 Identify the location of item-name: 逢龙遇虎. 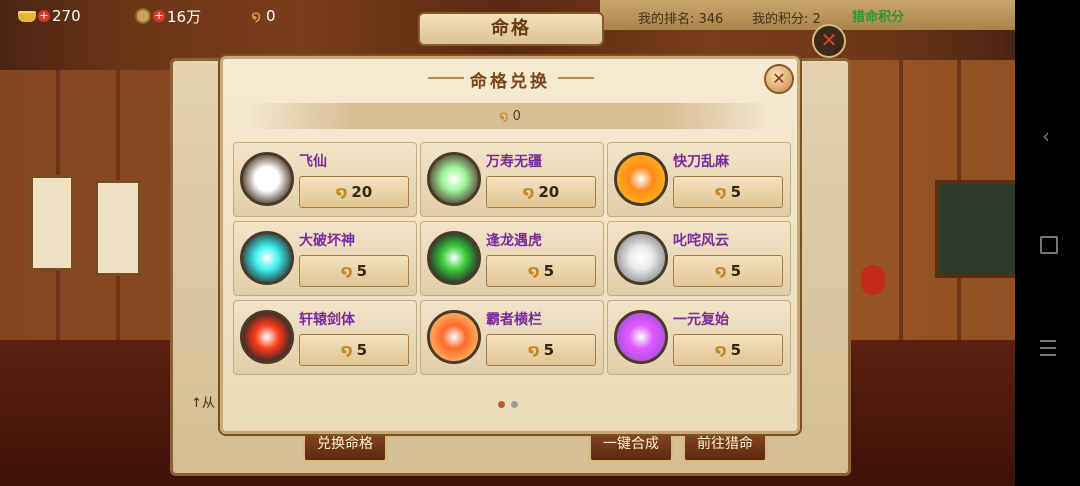
(514, 241).